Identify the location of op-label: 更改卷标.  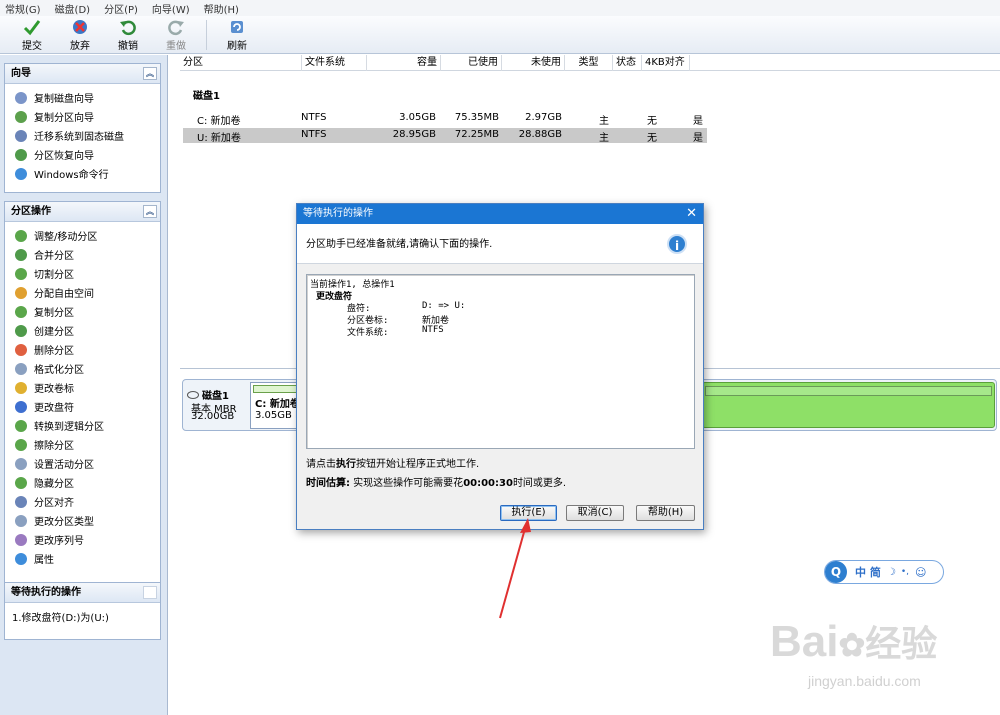
(54, 389).